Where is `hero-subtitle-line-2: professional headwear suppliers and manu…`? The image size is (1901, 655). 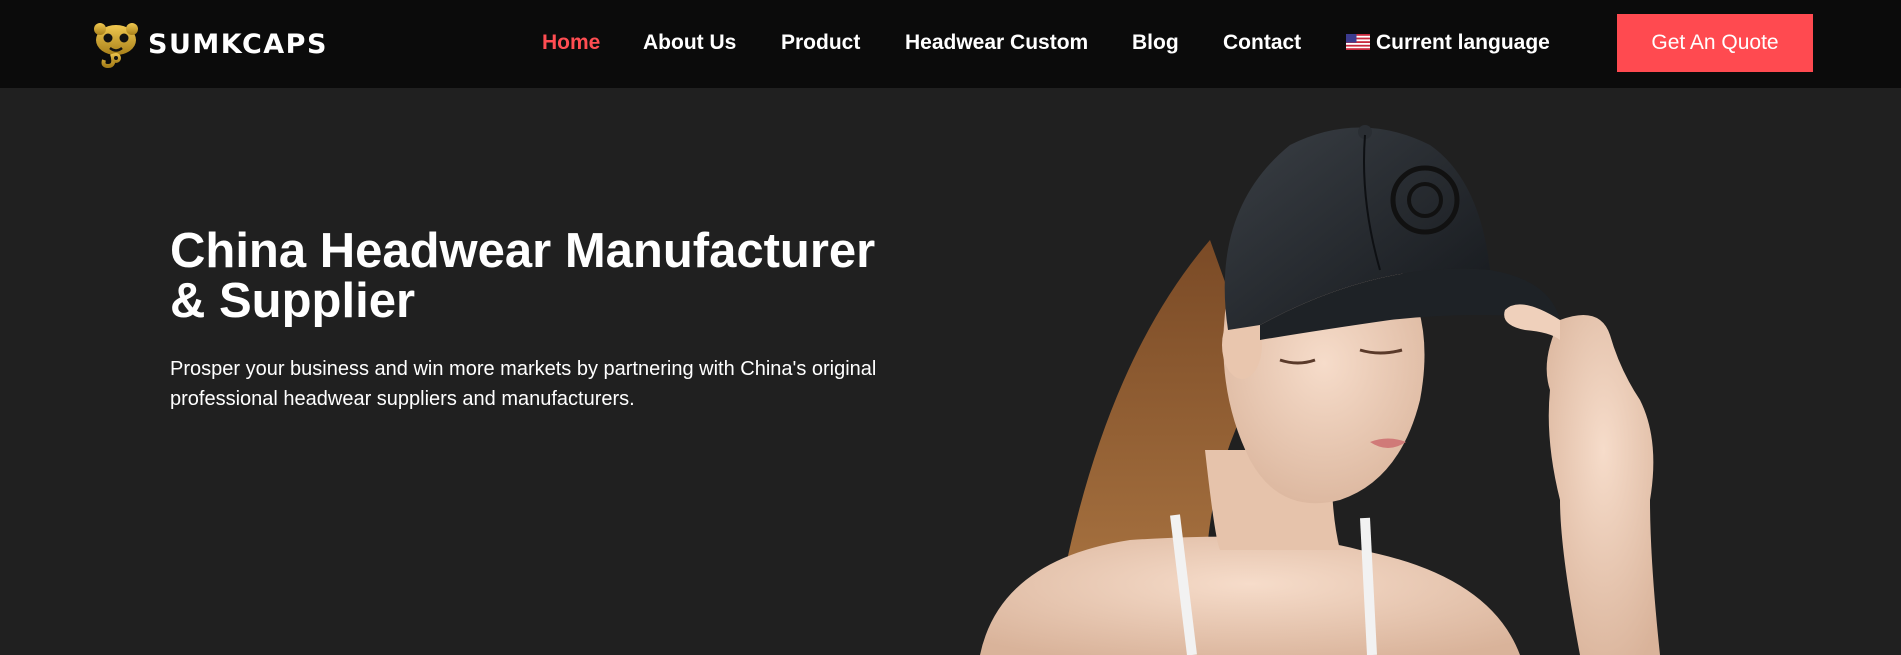
hero-subtitle-line-2: professional headwear suppliers and manu… is located at coordinates (402, 399).